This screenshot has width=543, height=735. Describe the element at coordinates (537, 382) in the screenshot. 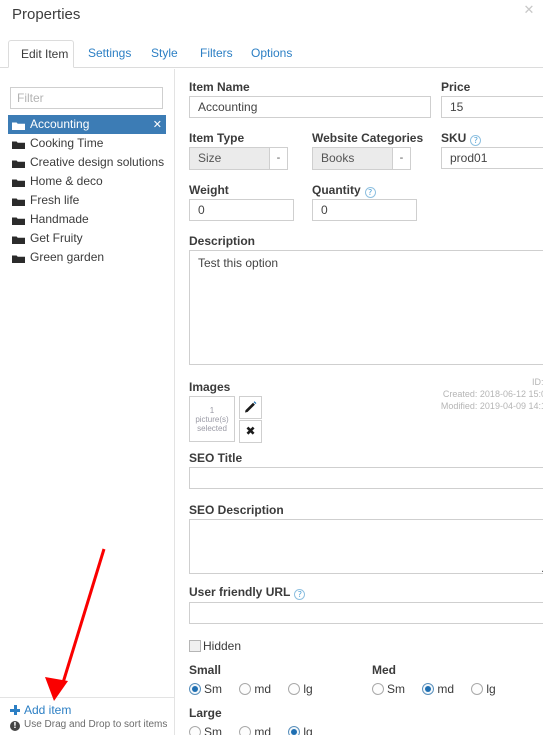

I see `record-id: ID: 1` at that location.